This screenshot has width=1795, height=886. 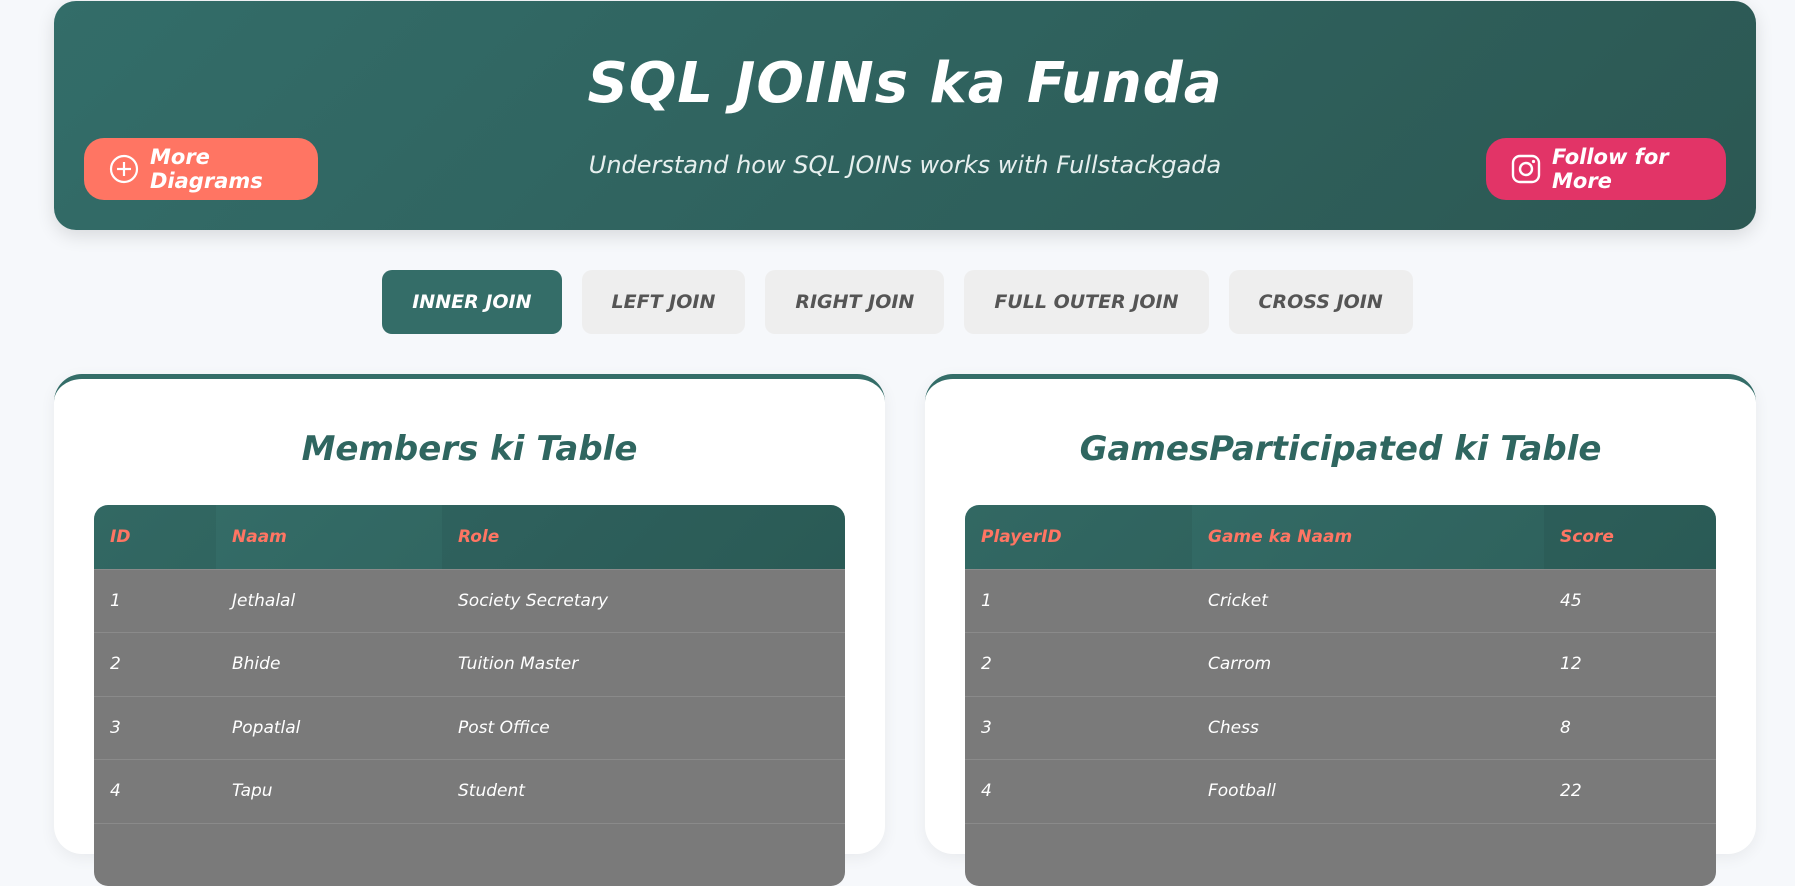 What do you see at coordinates (664, 302) in the screenshot?
I see `tab-left-join: LEFT JOIN` at bounding box center [664, 302].